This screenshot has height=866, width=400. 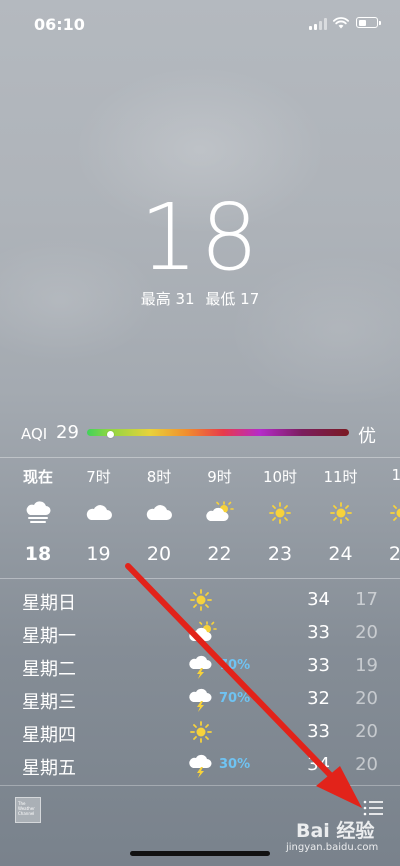 What do you see at coordinates (366, 599) in the screenshot?
I see `day-low: 17` at bounding box center [366, 599].